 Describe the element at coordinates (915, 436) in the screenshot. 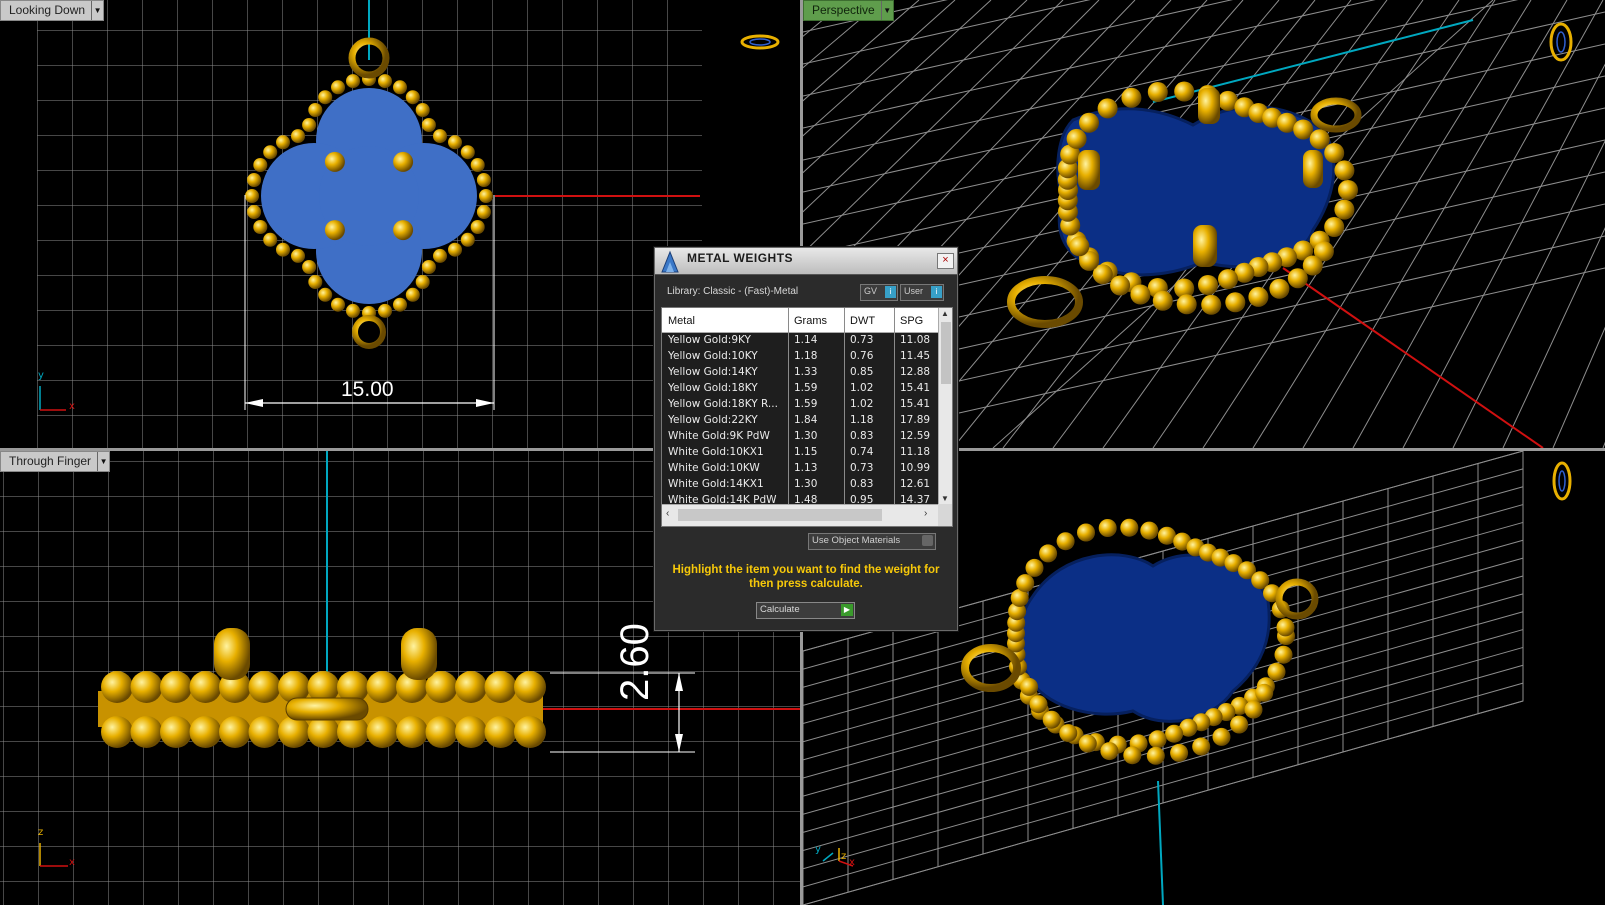

I see `cell-spg: 12.59` at that location.